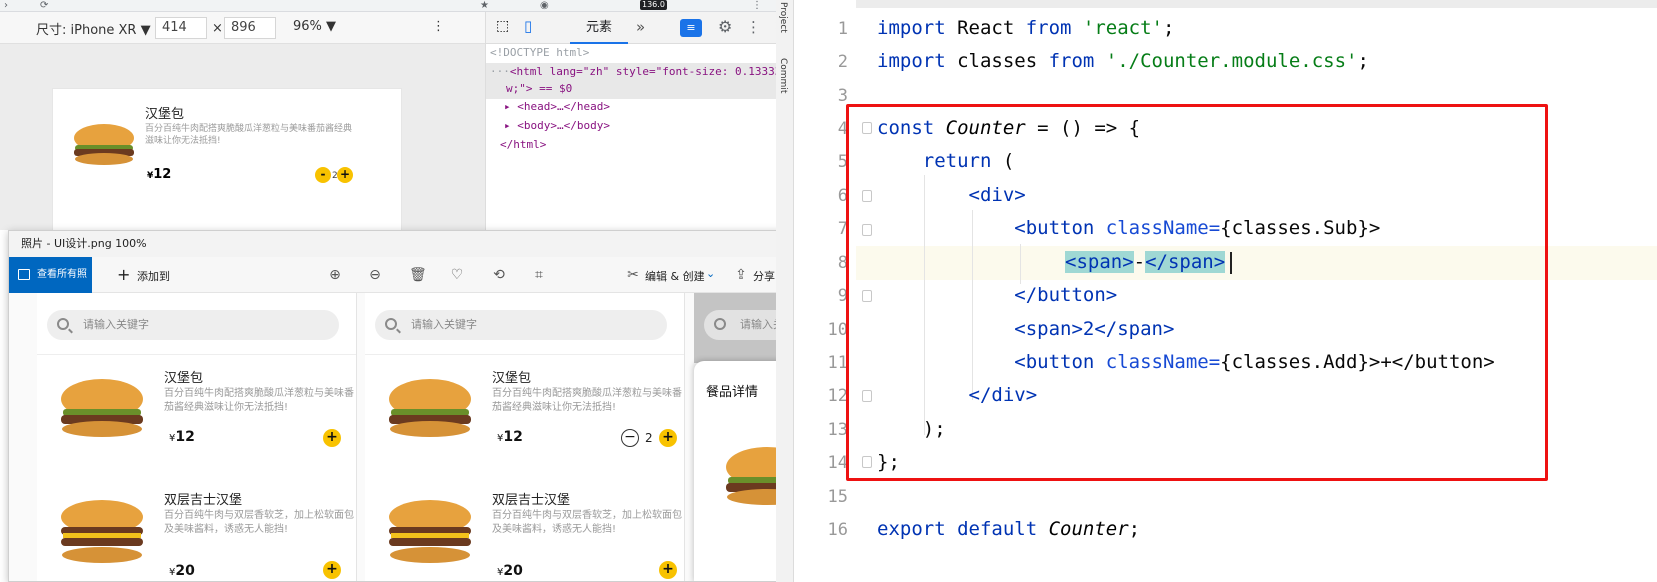 The height and width of the screenshot is (582, 1657). What do you see at coordinates (710, 273) in the screenshot?
I see `chevron-down-icon: ⌄` at bounding box center [710, 273].